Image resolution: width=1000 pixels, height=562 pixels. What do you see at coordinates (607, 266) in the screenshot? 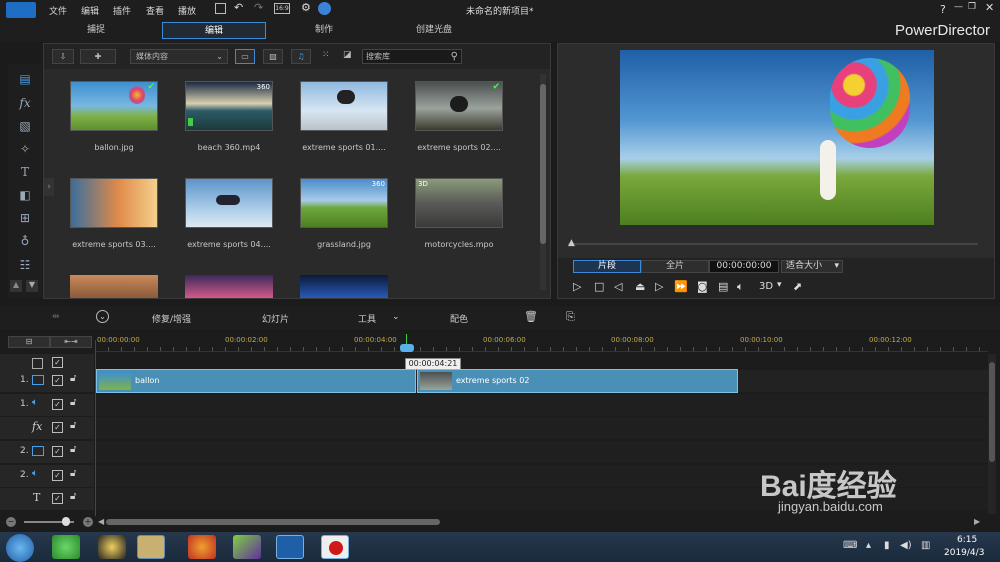
I see `tab-clip-mode: 片段` at bounding box center [607, 266].